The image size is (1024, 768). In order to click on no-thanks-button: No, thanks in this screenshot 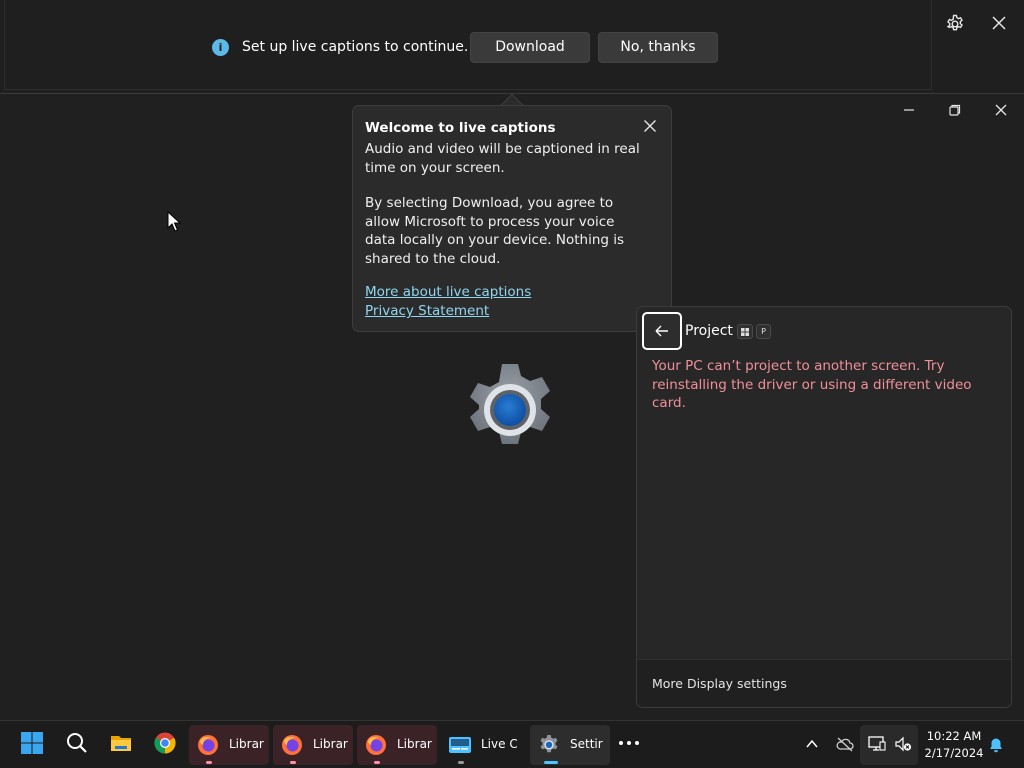, I will do `click(658, 47)`.